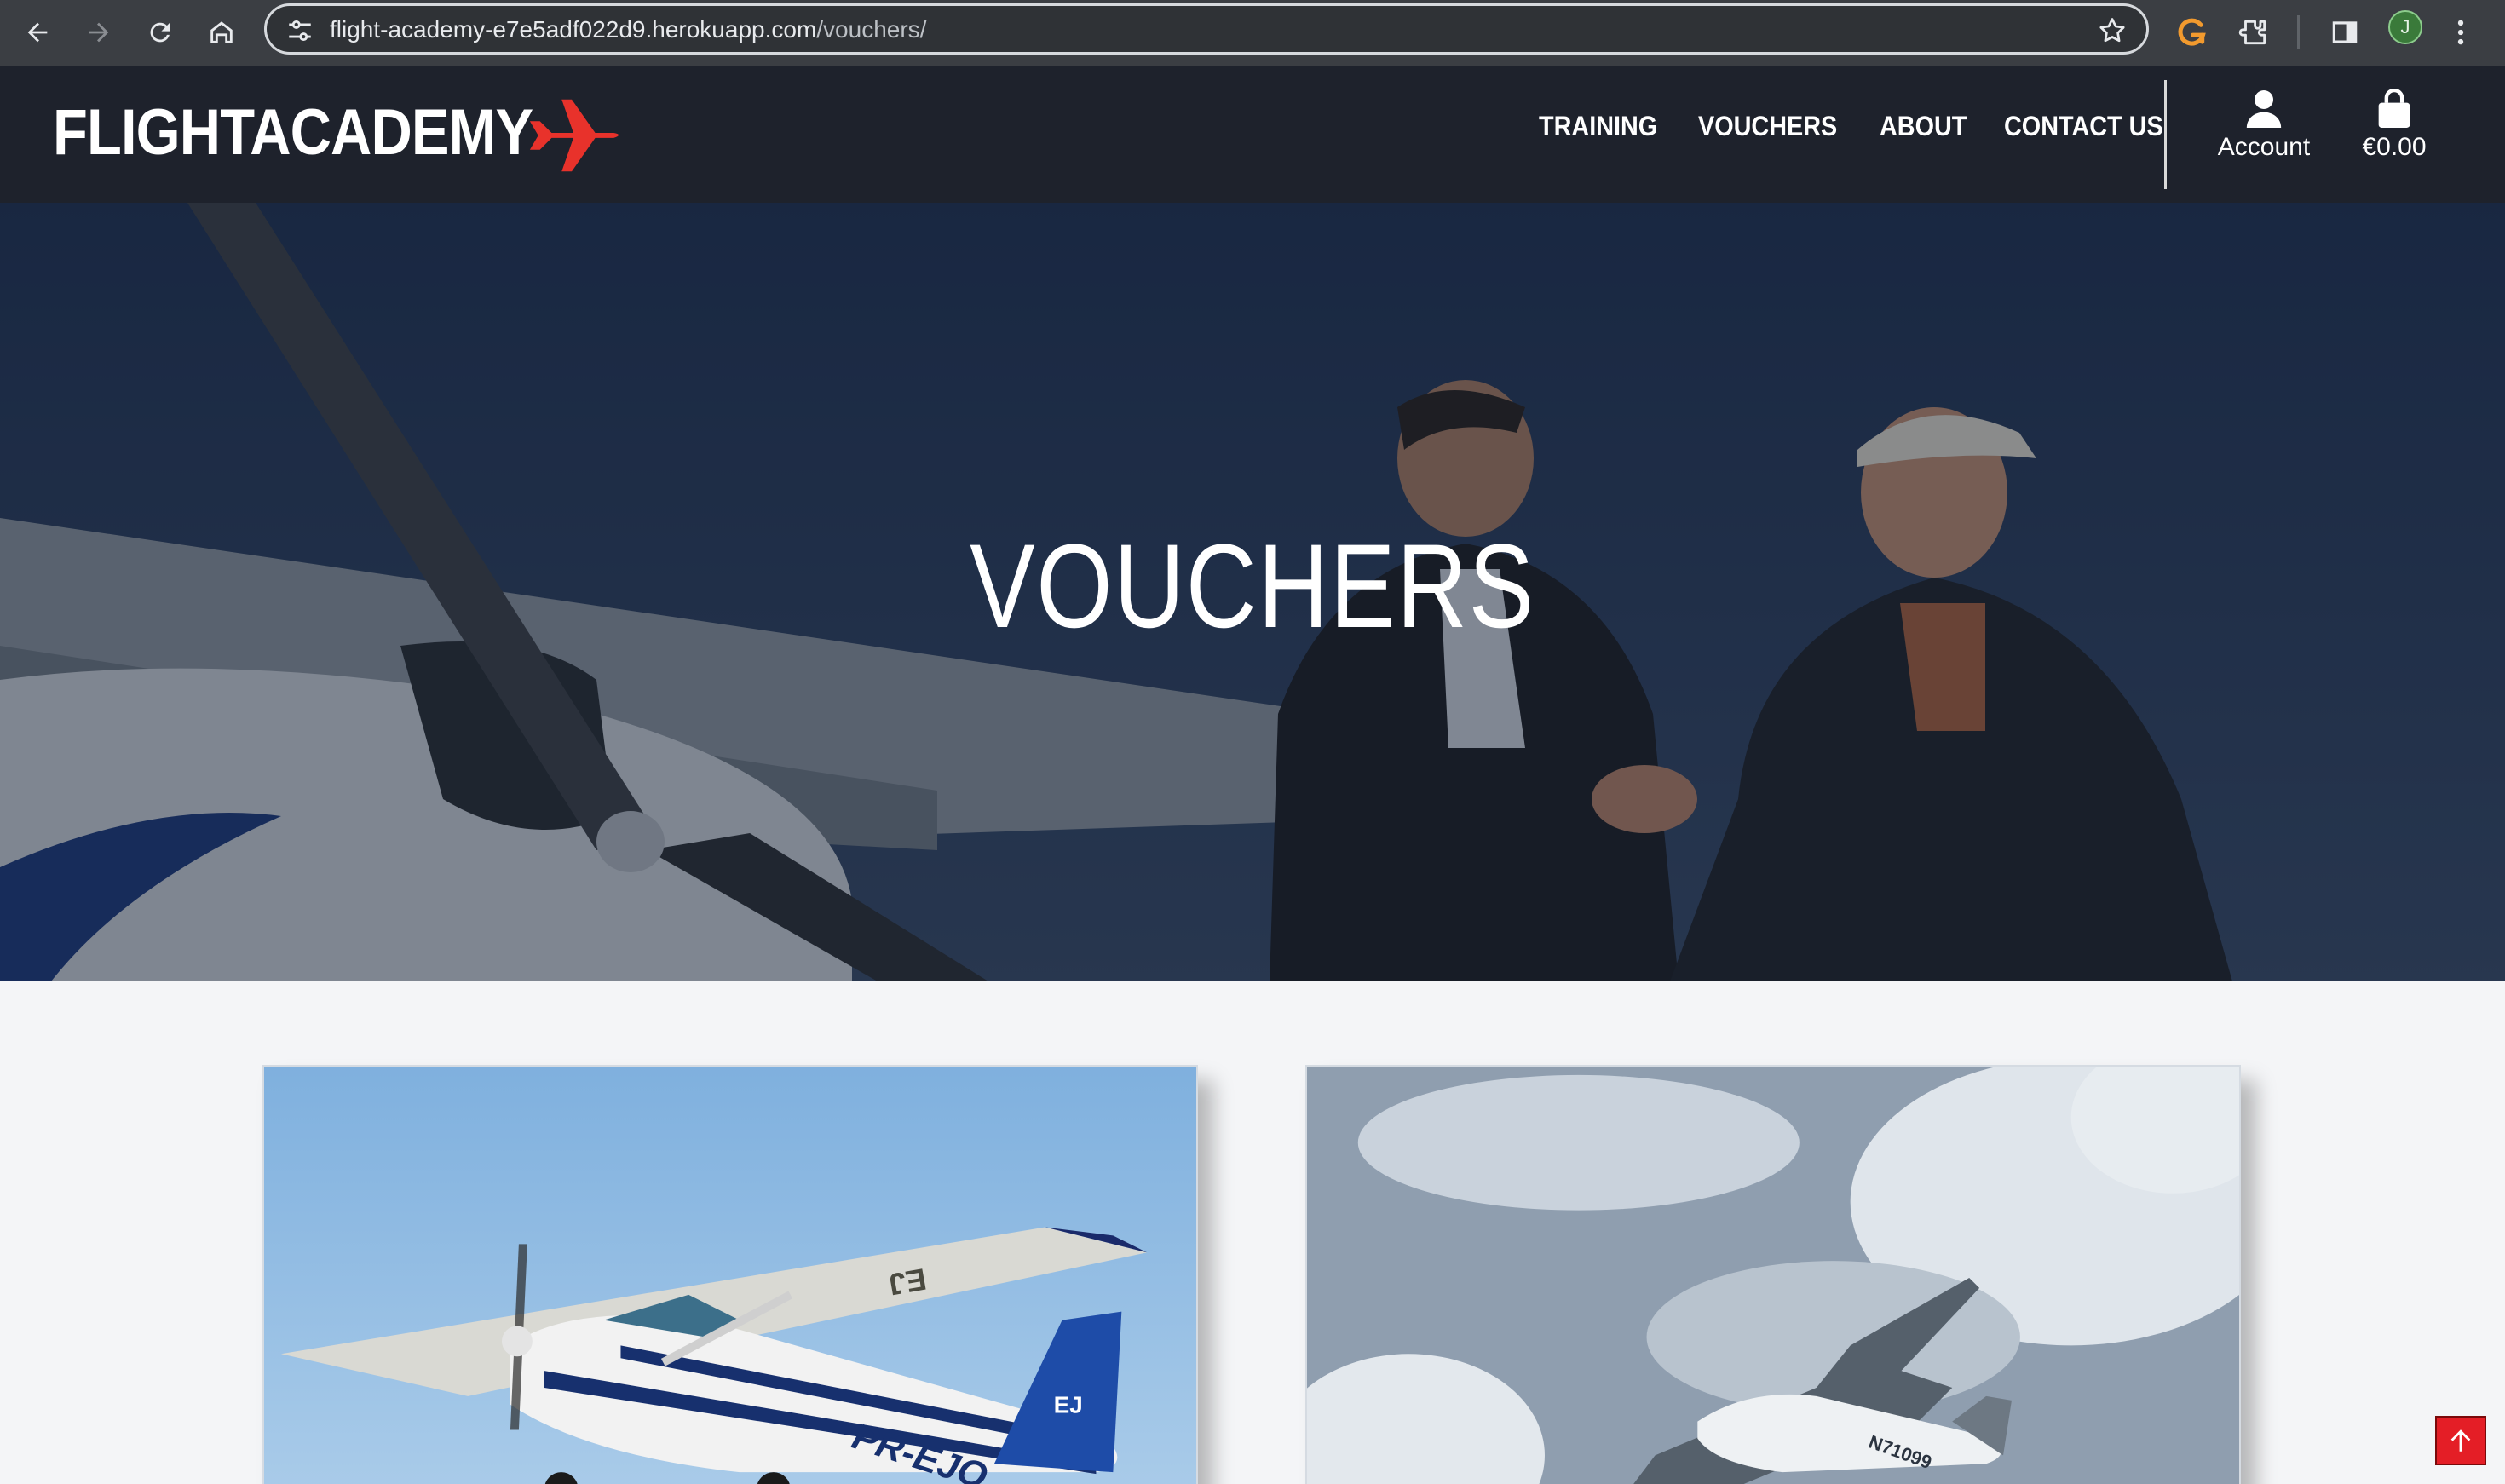 The width and height of the screenshot is (2505, 1484). I want to click on home-button, so click(221, 32).